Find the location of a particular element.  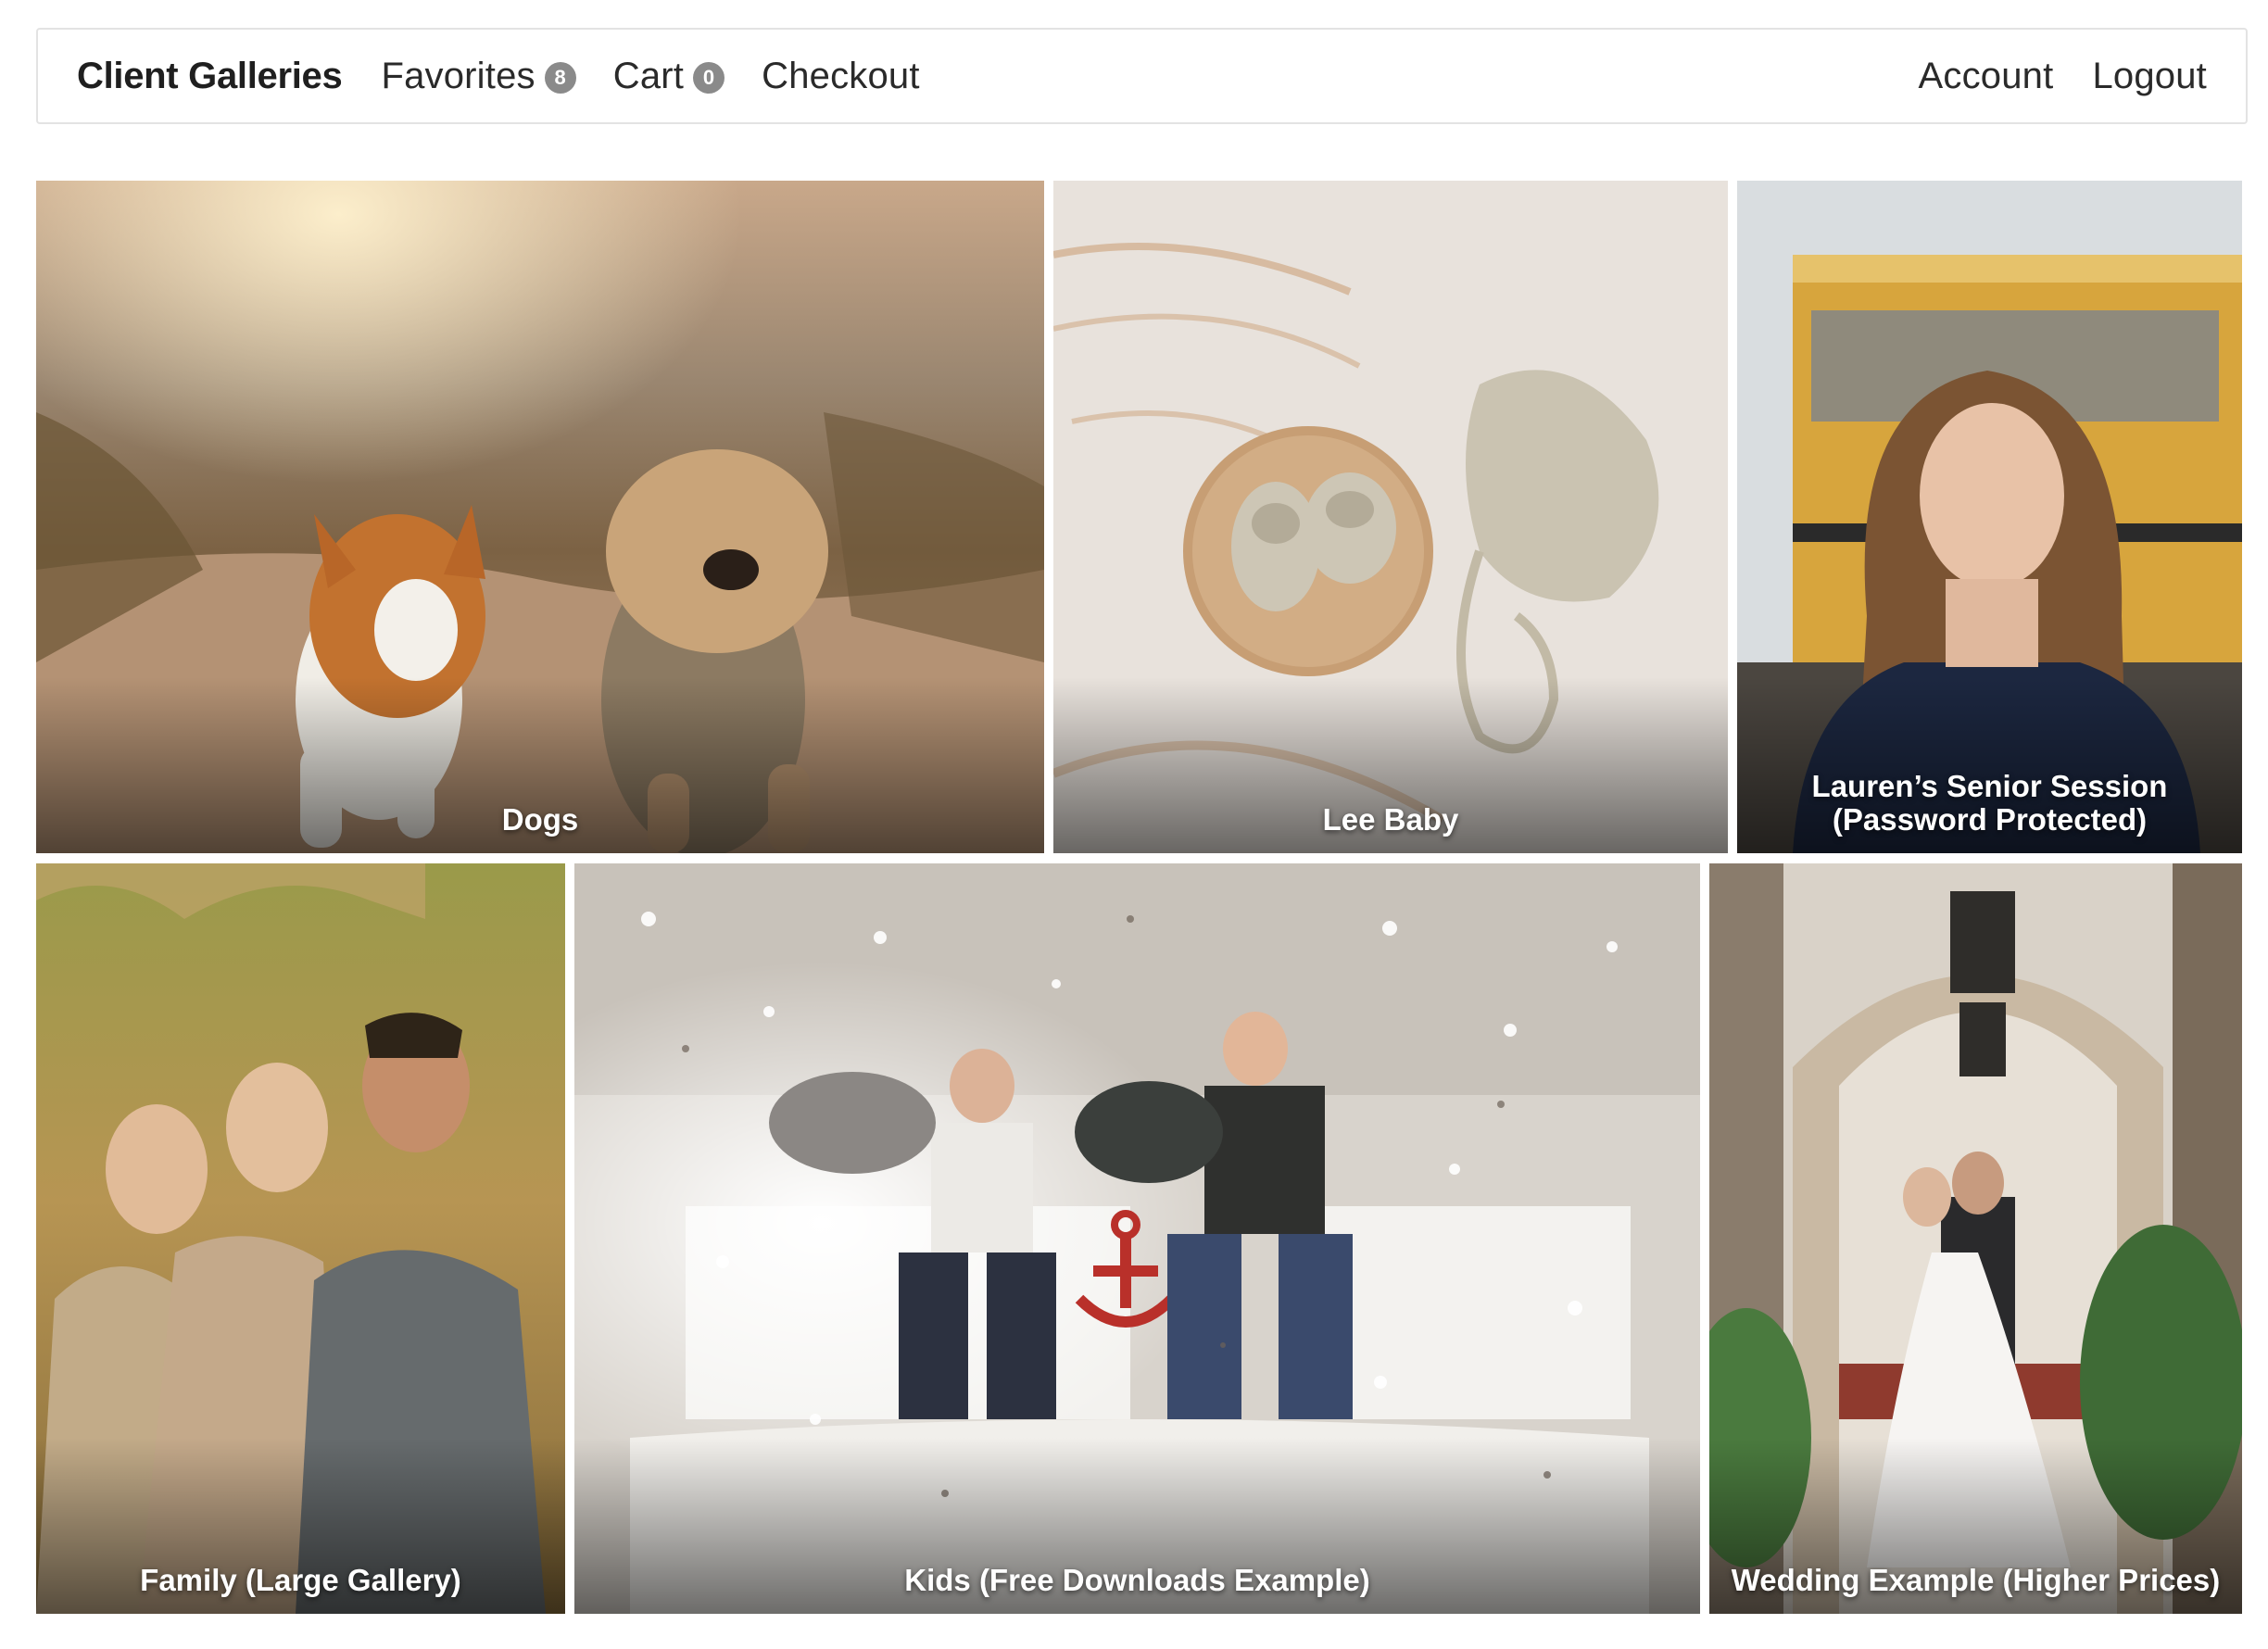

brand-link: Client Galleries is located at coordinates (210, 76).